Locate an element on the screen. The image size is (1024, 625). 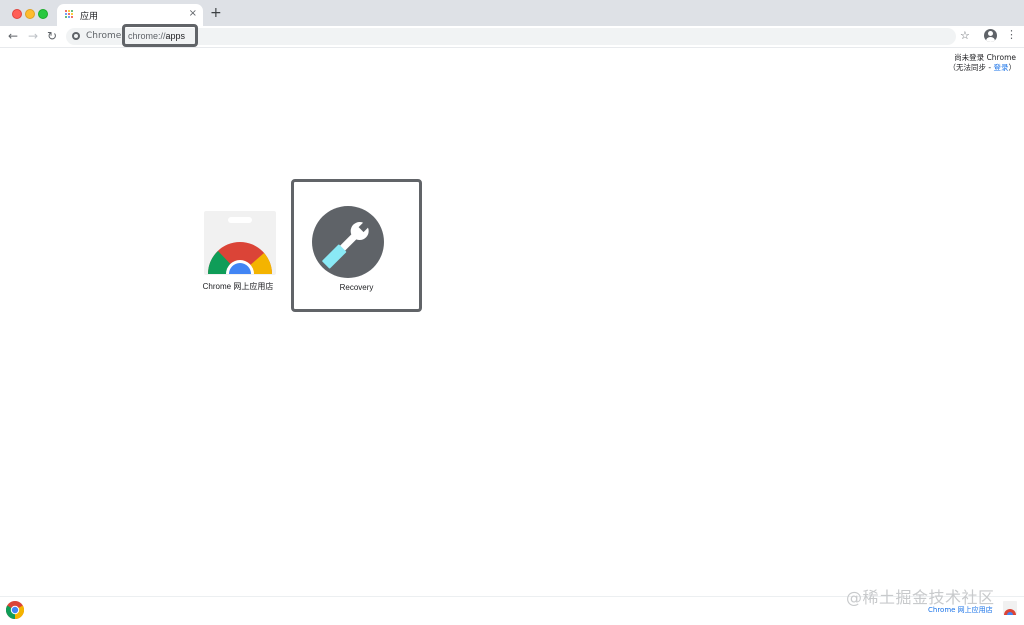
menu-icon: ⋮ is located at coordinates (1011, 35).